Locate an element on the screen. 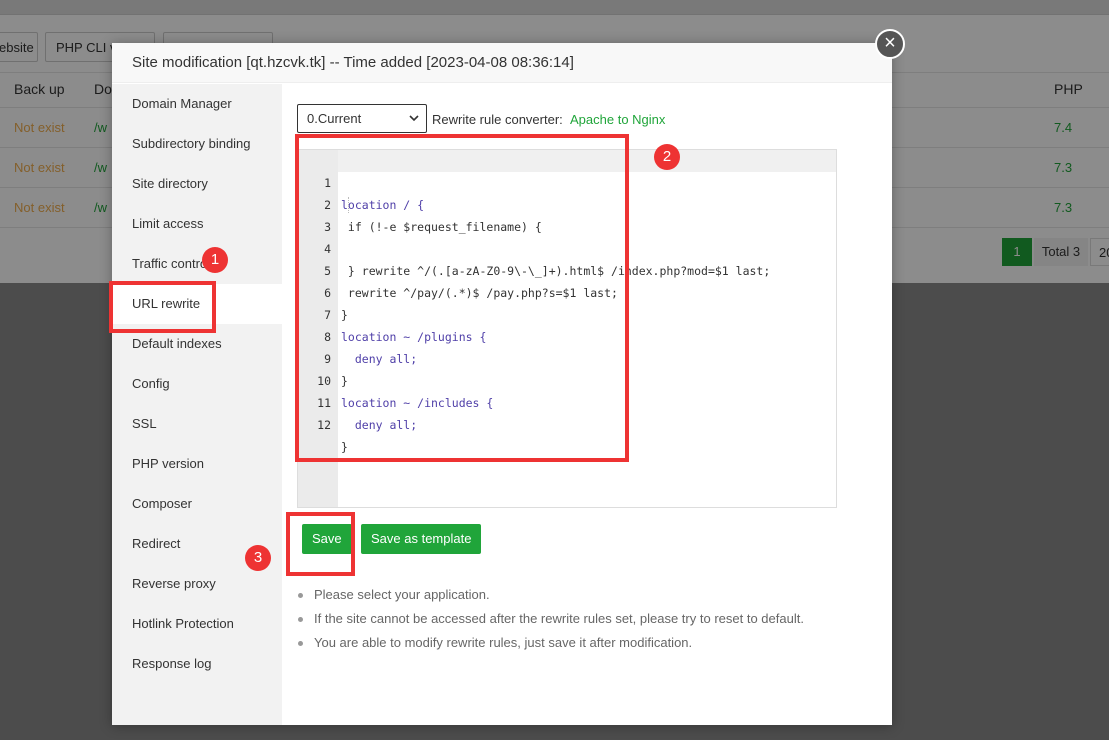 Image resolution: width=1109 pixels, height=740 pixels. save-button: Save is located at coordinates (327, 539).